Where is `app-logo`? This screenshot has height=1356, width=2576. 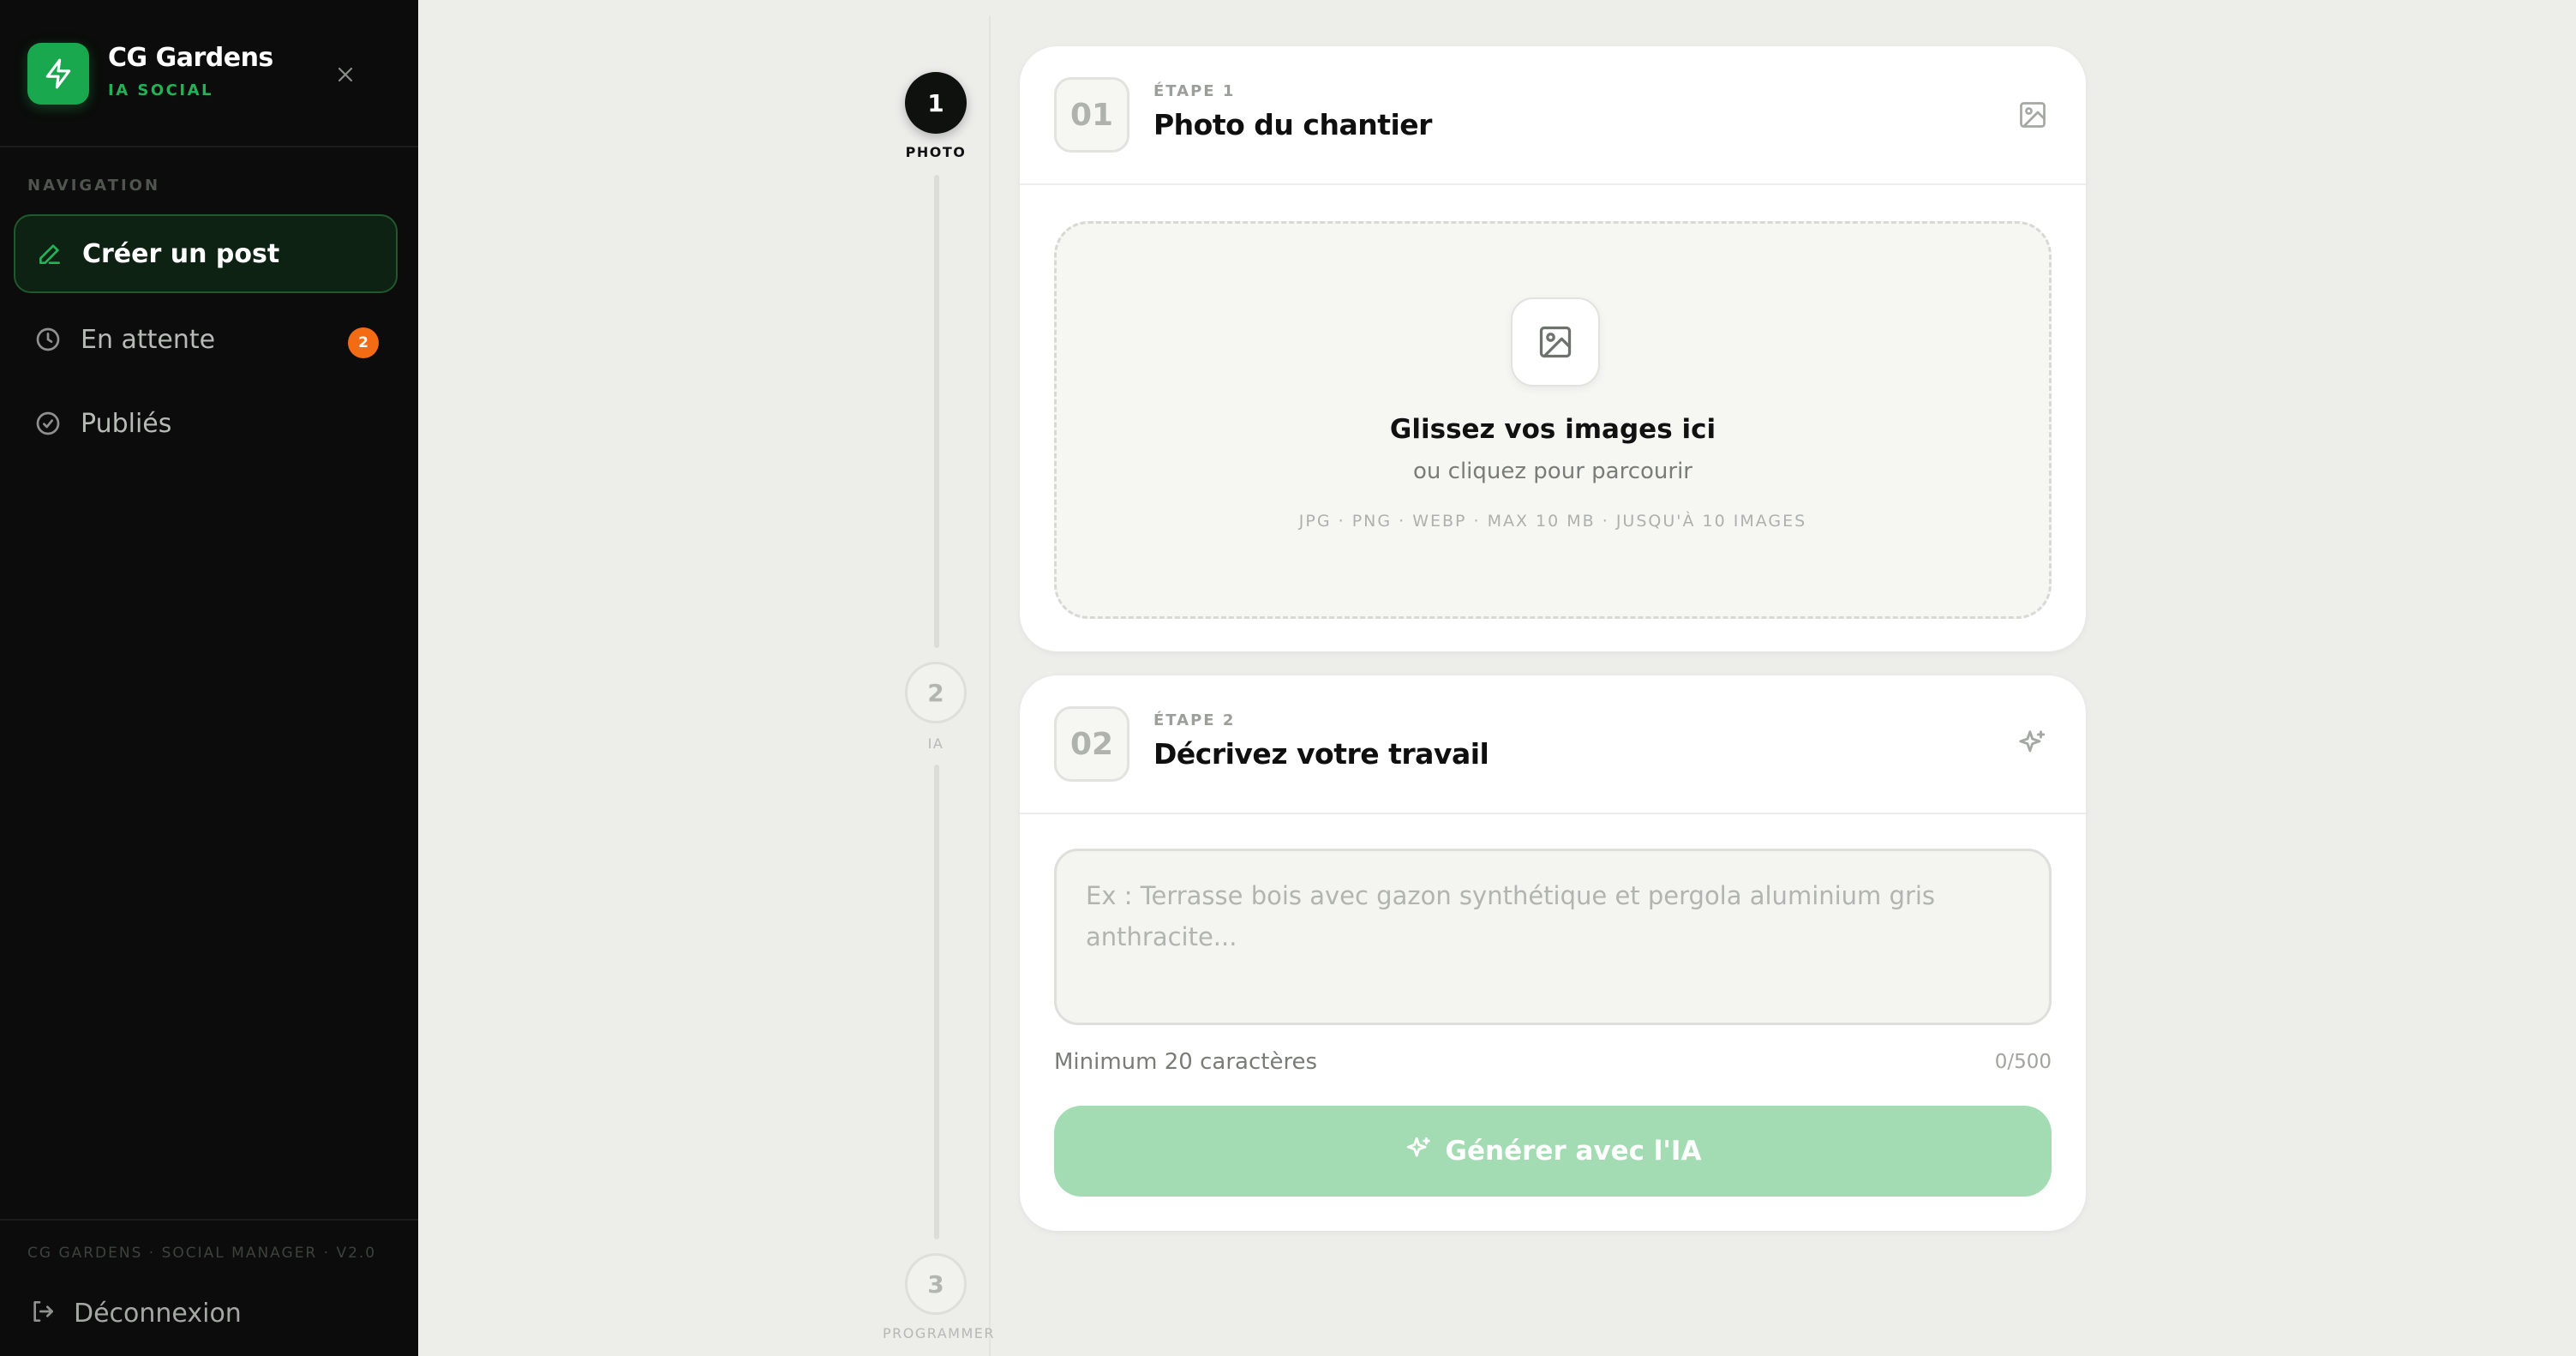
app-logo is located at coordinates (58, 74).